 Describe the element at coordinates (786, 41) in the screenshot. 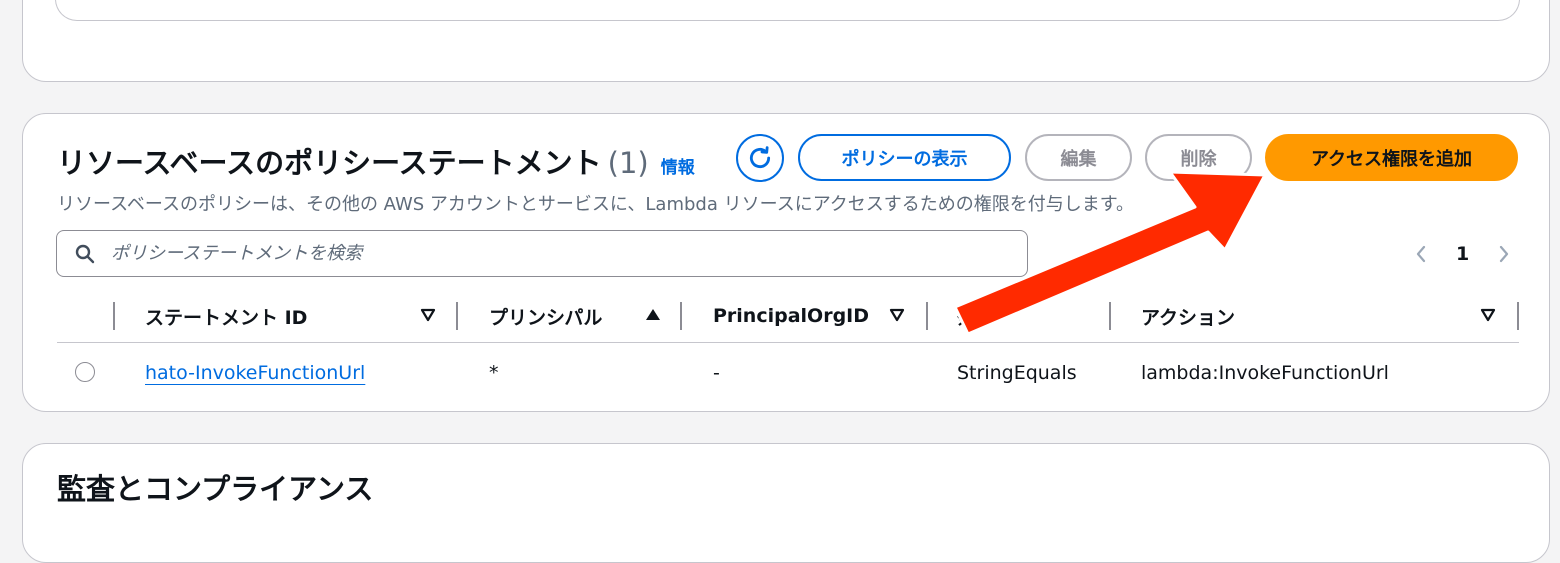

I see `previous-section-card` at that location.